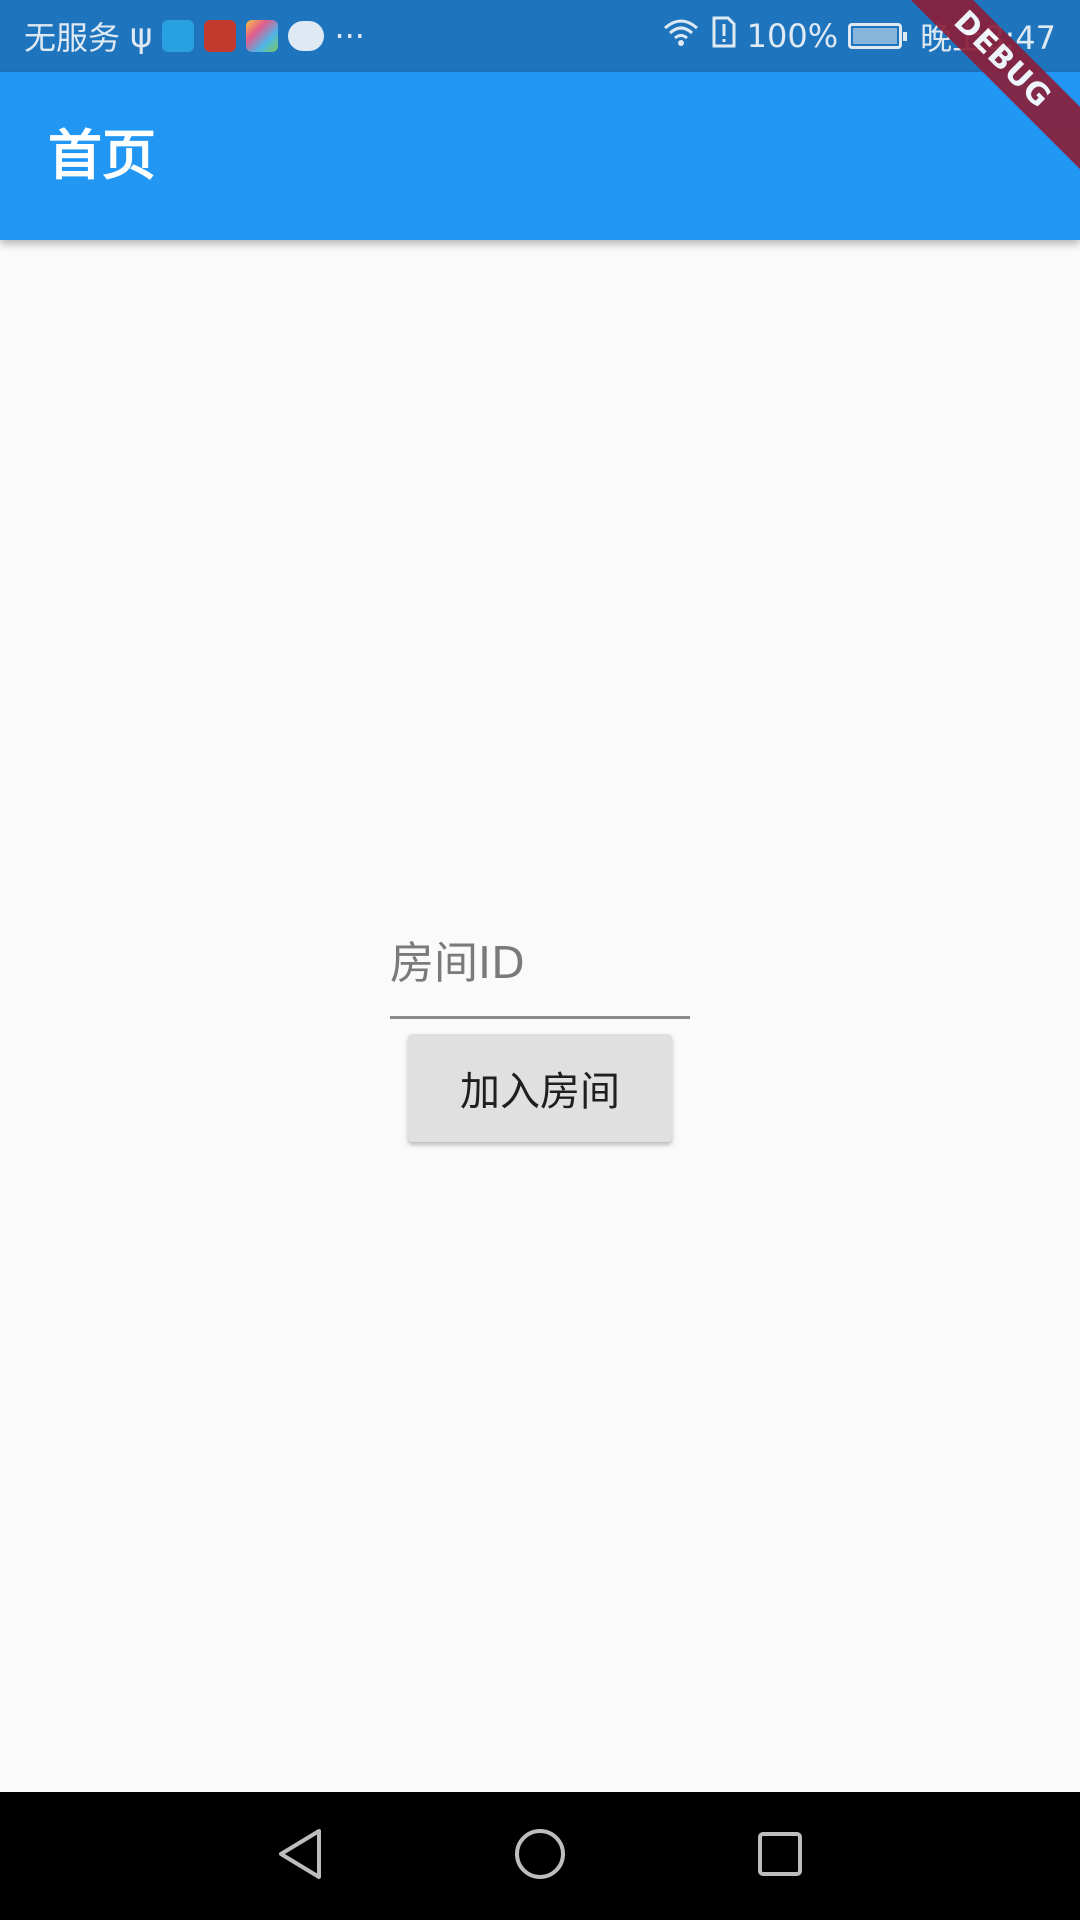 Image resolution: width=1080 pixels, height=1920 pixels. Describe the element at coordinates (349, 36) in the screenshot. I see `more-notifications-icon: ···` at that location.